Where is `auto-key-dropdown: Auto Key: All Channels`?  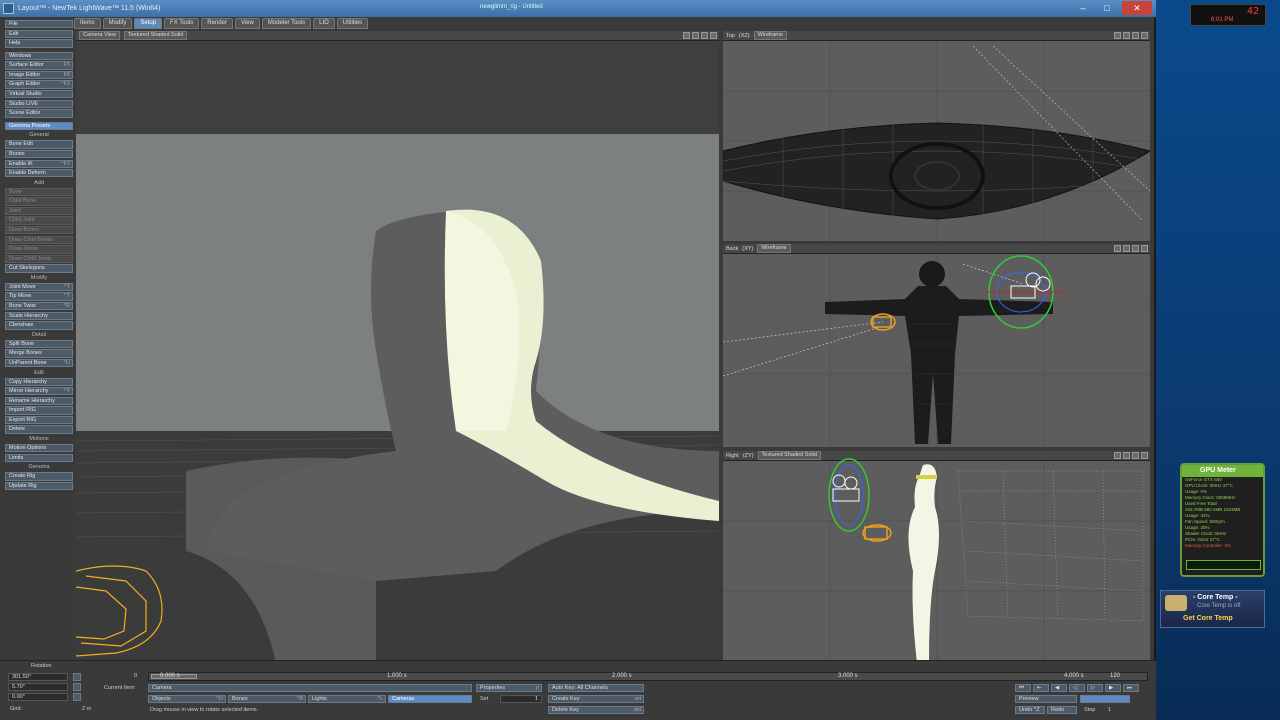 auto-key-dropdown: Auto Key: All Channels is located at coordinates (596, 688).